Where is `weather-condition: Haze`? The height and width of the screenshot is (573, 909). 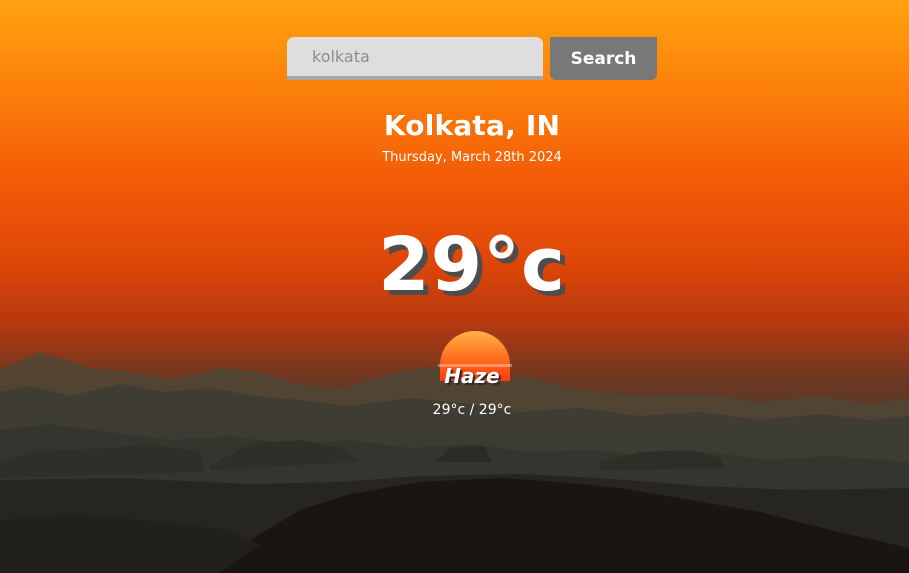
weather-condition: Haze is located at coordinates (472, 376).